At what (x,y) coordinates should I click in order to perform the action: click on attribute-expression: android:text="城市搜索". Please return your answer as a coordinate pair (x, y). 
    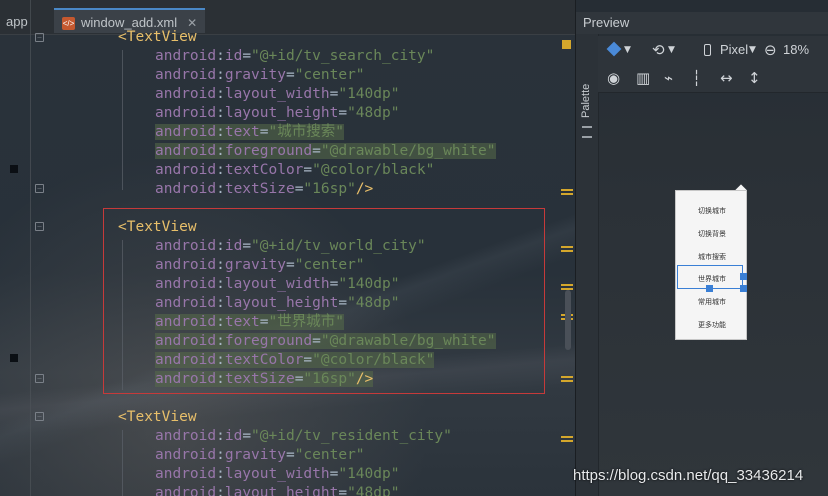
    Looking at the image, I should click on (249, 132).